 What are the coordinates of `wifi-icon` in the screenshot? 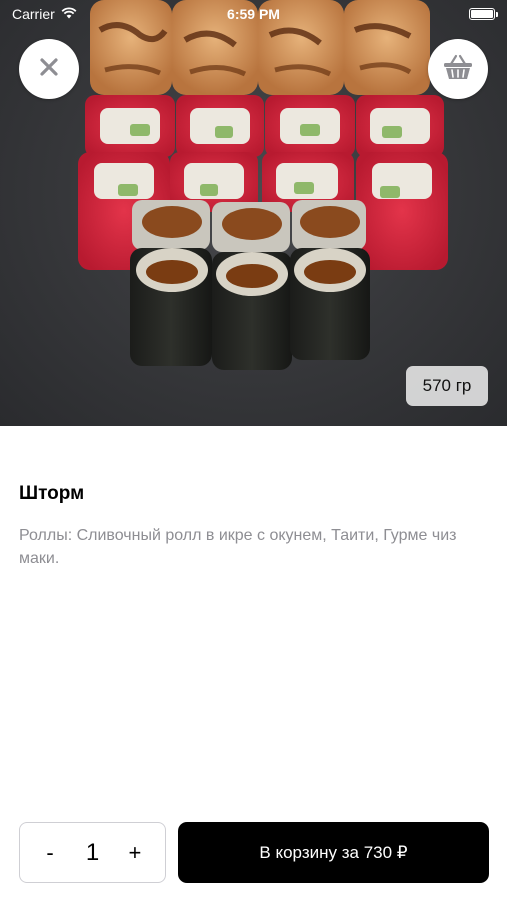 It's located at (69, 14).